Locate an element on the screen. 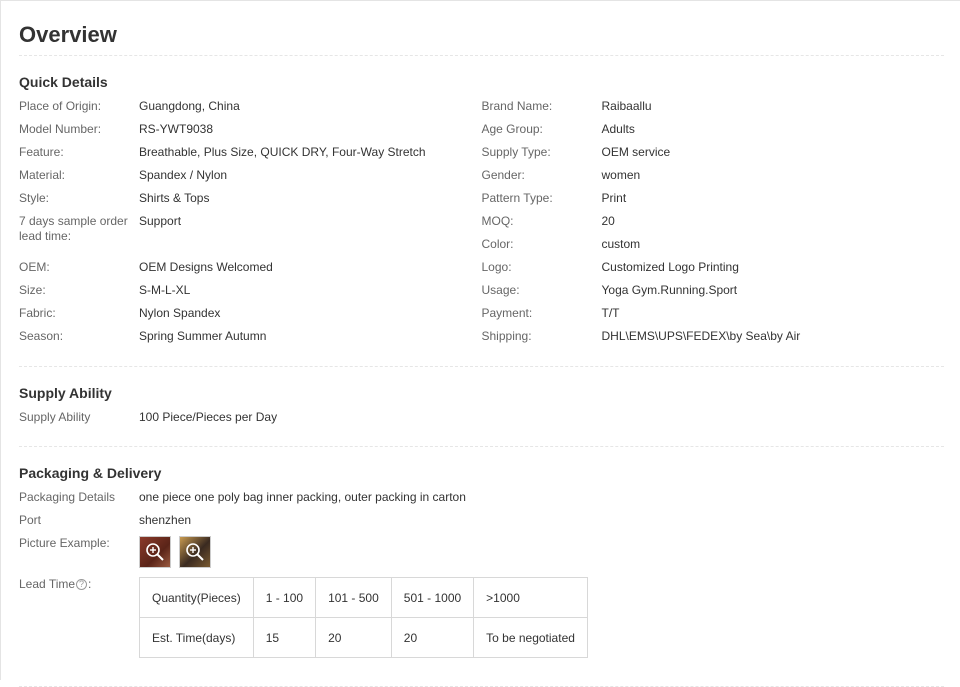 This screenshot has width=960, height=687. detail-key: Season: is located at coordinates (41, 336).